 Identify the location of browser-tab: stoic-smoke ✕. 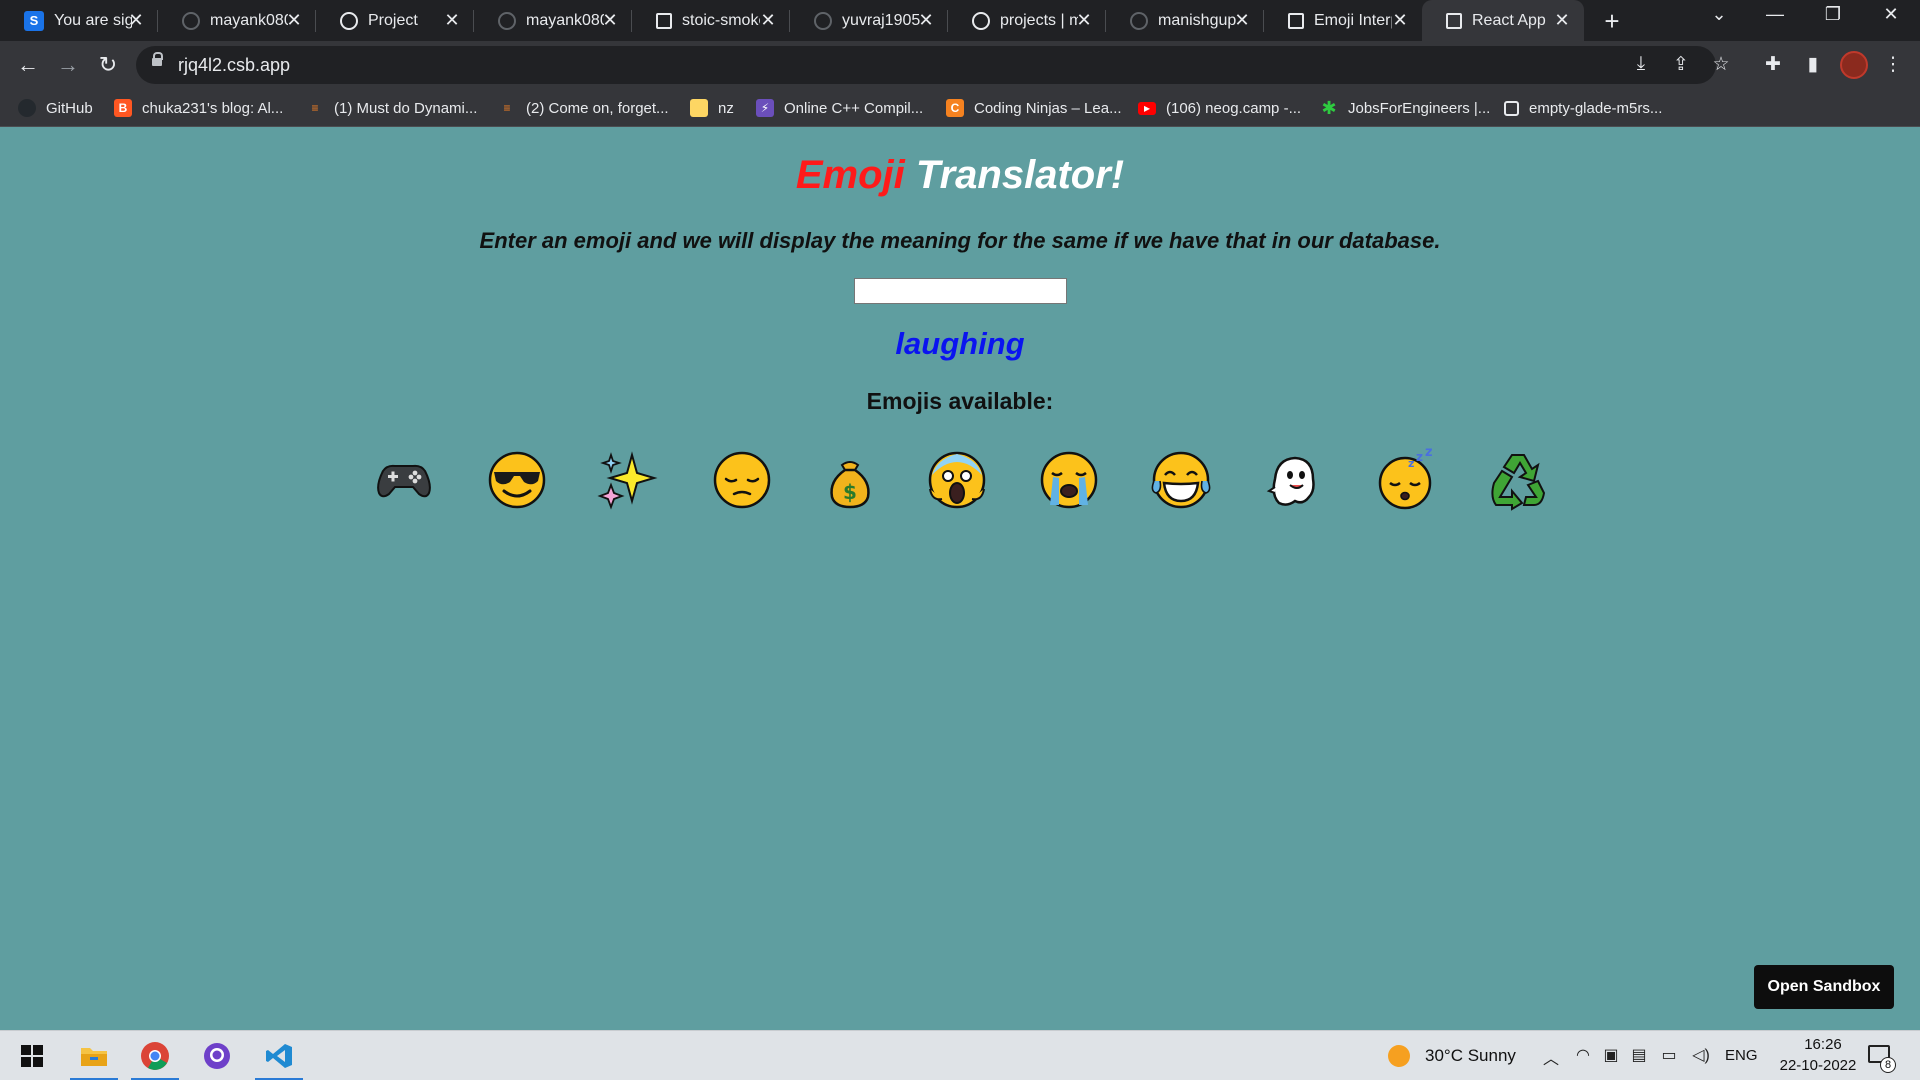
(711, 20).